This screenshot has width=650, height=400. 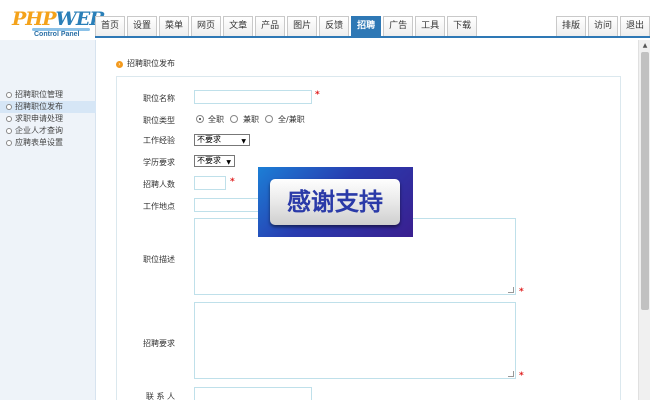 I want to click on tab-visit: 访问, so click(x=602, y=26).